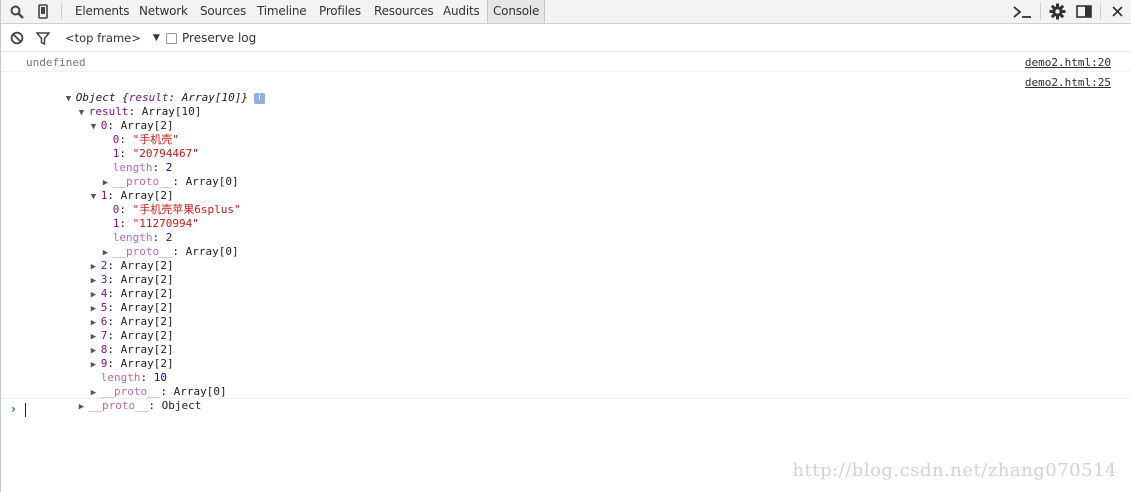 This screenshot has height=492, width=1131. I want to click on source-link: demo2.html:20, so click(1068, 62).